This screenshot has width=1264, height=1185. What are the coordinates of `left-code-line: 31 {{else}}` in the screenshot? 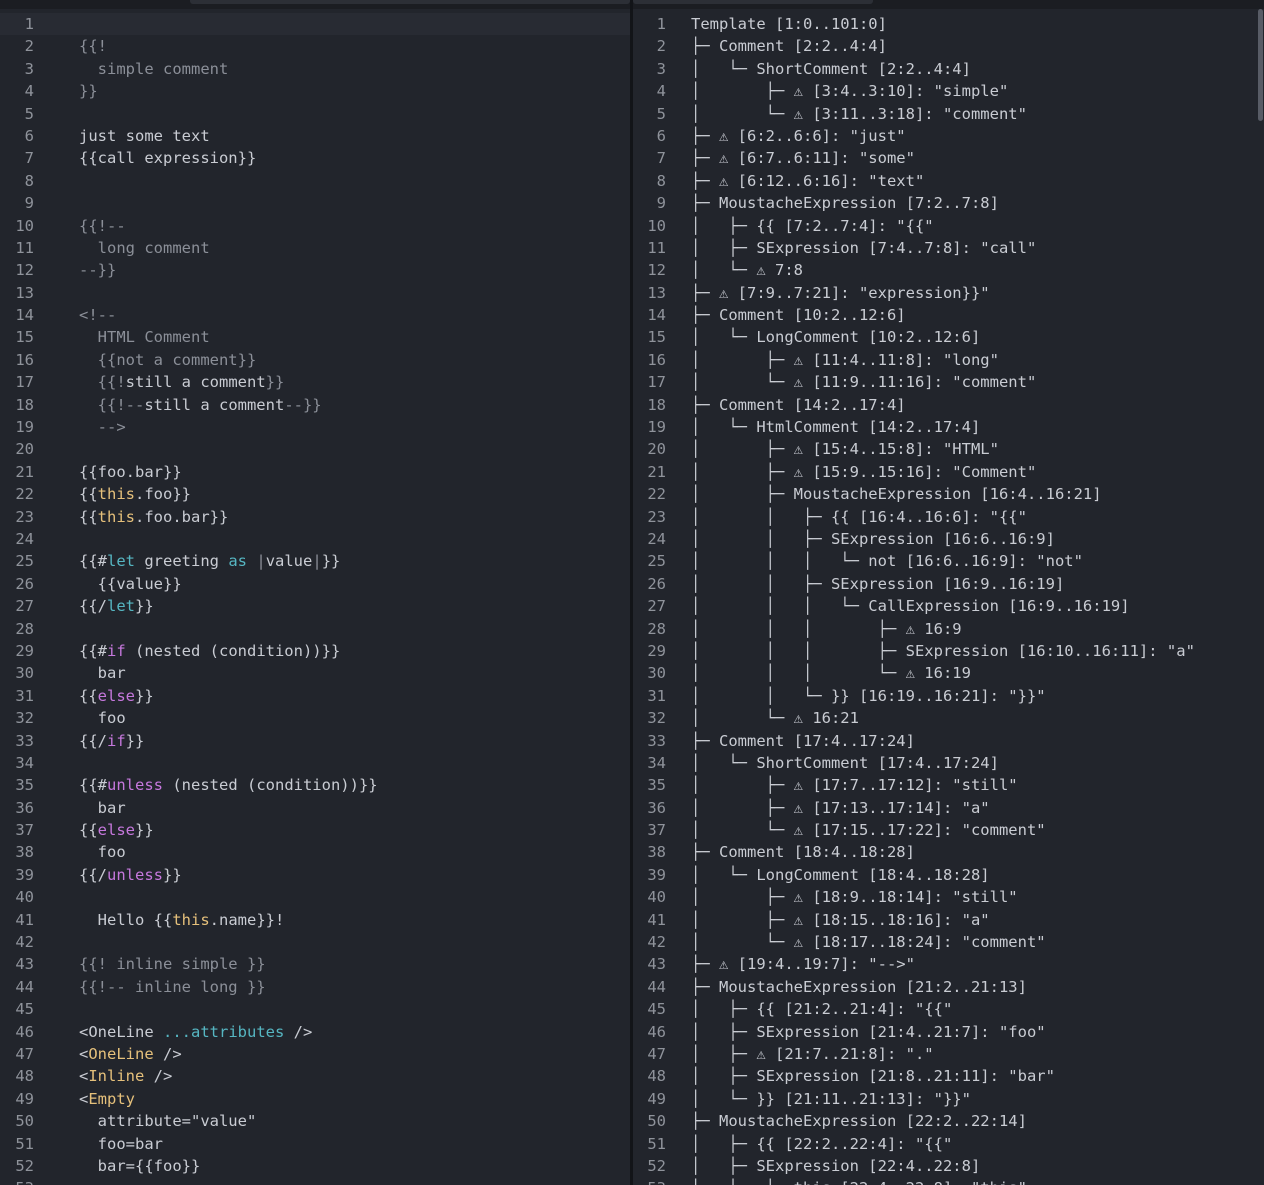 It's located at (315, 696).